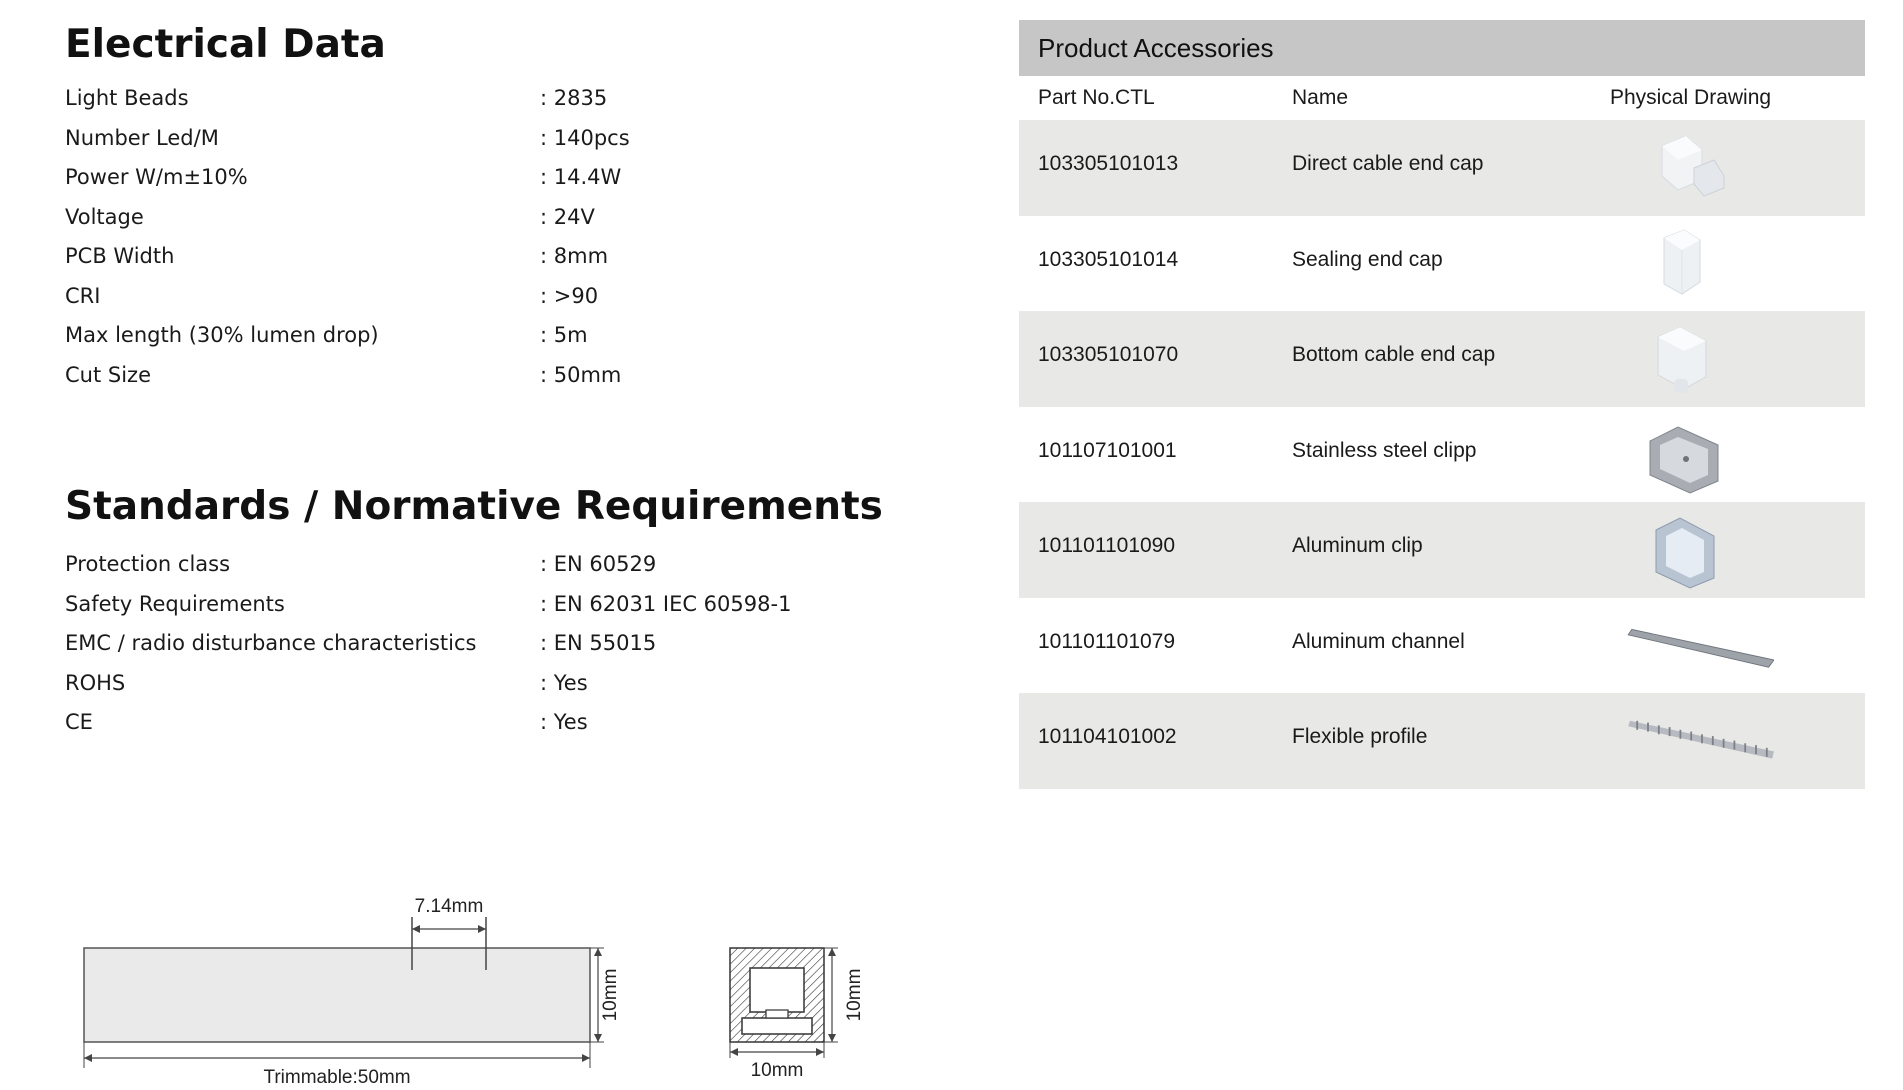  What do you see at coordinates (1096, 97) in the screenshot?
I see `column-header-part-no: Part No.CTL` at bounding box center [1096, 97].